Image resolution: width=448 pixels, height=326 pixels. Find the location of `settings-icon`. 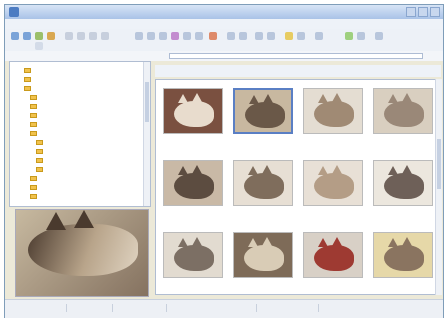

settings-icon is located at coordinates (319, 36).